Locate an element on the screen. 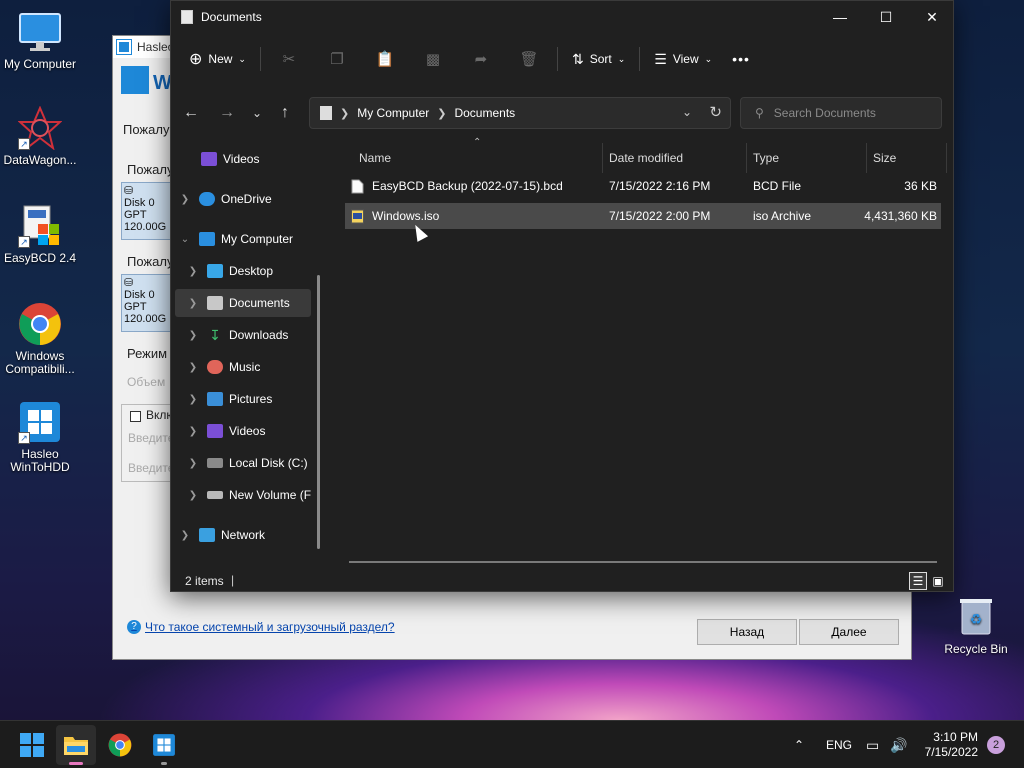  desktop-icon-recycle-bin: ♻ Recycle Bin is located at coordinates (976, 626).